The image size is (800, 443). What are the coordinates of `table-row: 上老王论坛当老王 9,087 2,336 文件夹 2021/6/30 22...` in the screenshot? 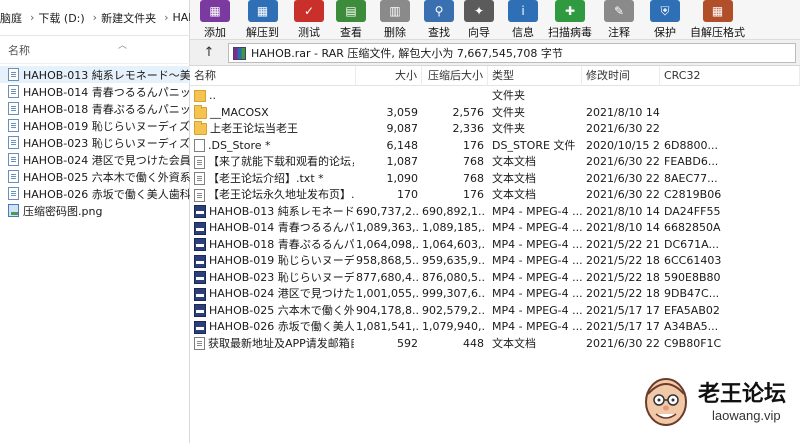 It's located at (495, 129).